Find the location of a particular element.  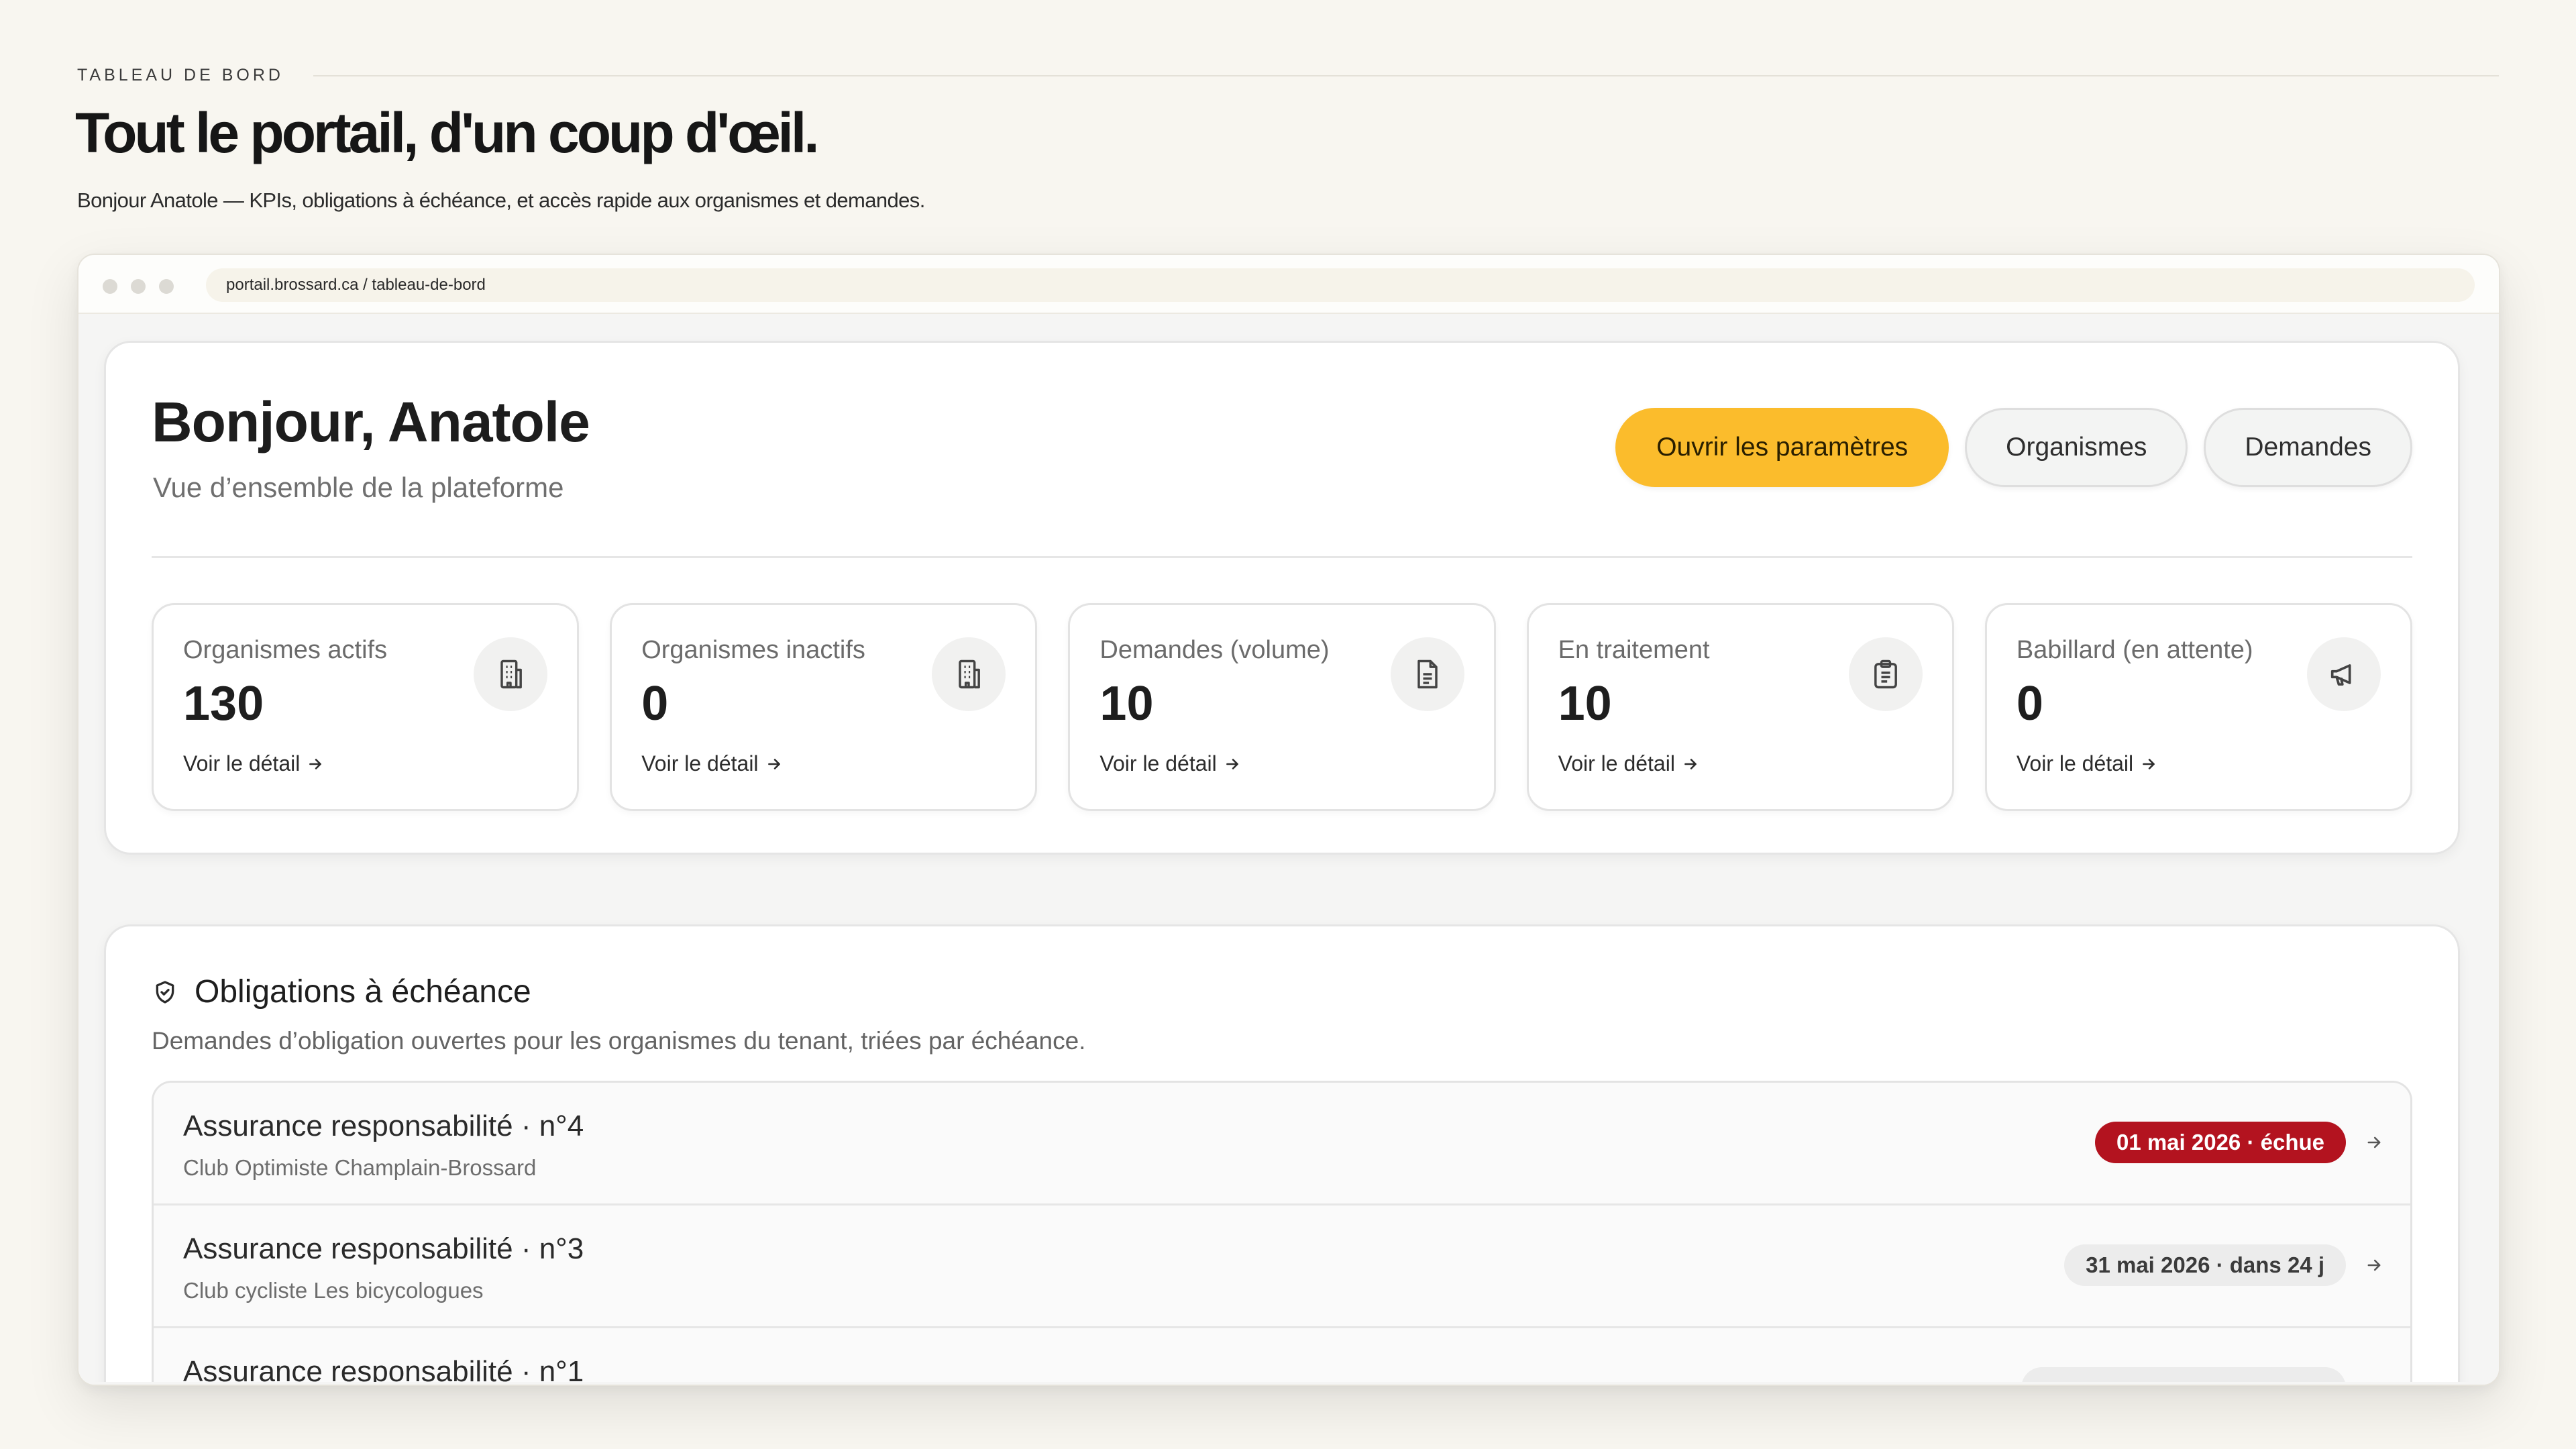

kpi-card-babillard: Babillard (en attente) 0 Voir le détail is located at coordinates (2198, 707).